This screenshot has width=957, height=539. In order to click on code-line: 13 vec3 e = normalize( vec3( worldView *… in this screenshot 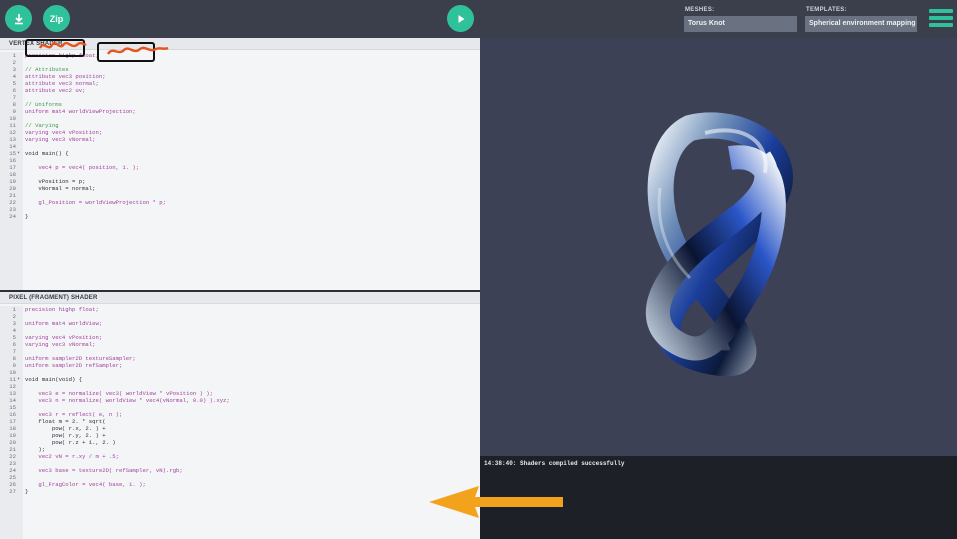, I will do `click(240, 393)`.